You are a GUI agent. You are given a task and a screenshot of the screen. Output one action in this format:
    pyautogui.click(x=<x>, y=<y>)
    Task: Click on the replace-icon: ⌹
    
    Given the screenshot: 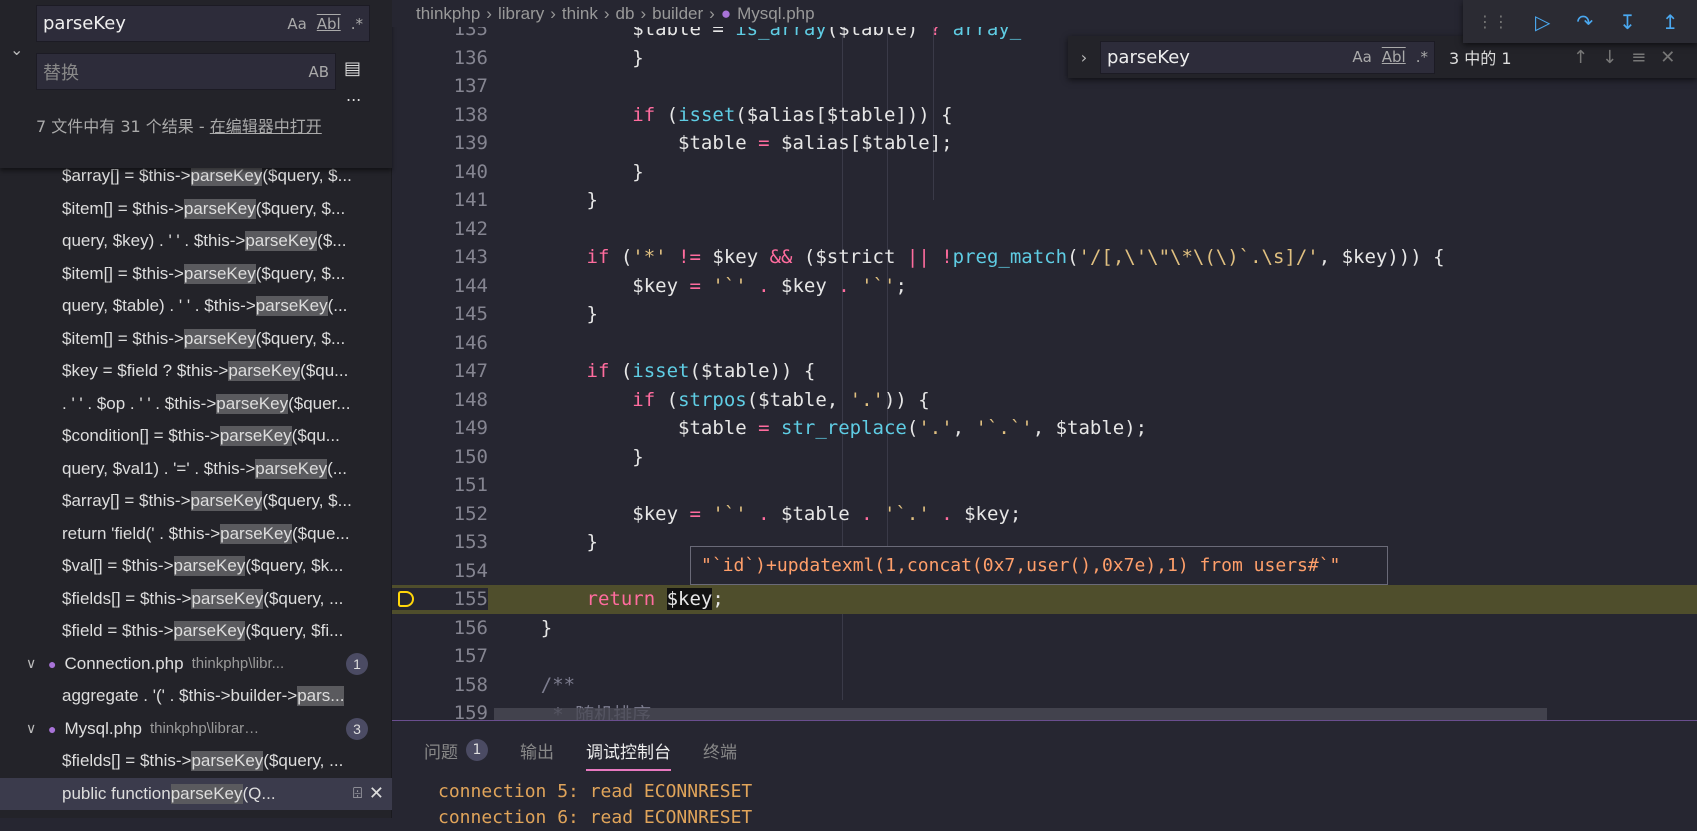 What is the action you would take?
    pyautogui.click(x=357, y=793)
    